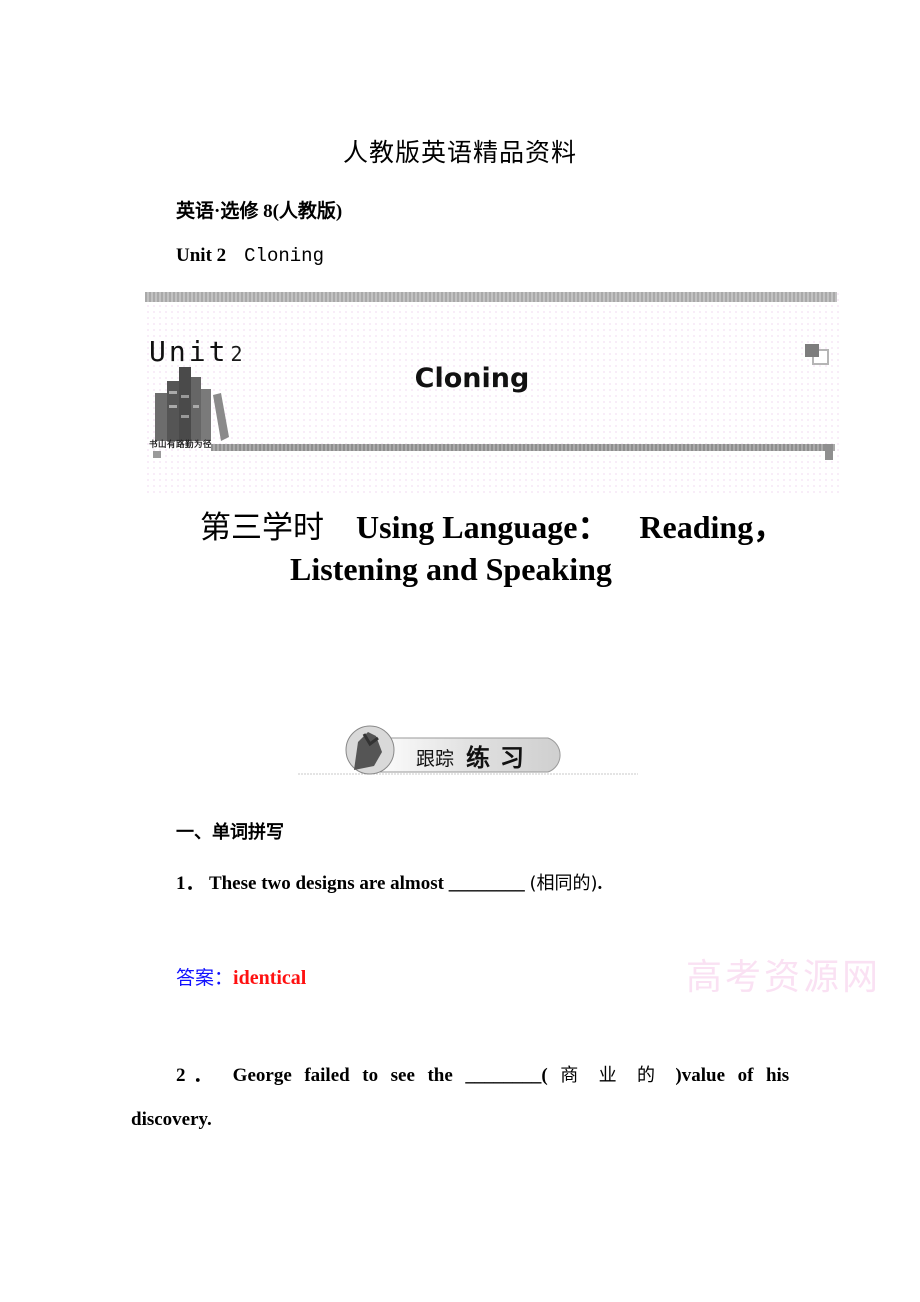  What do you see at coordinates (327, 1075) in the screenshot?
I see `question-word: failed` at bounding box center [327, 1075].